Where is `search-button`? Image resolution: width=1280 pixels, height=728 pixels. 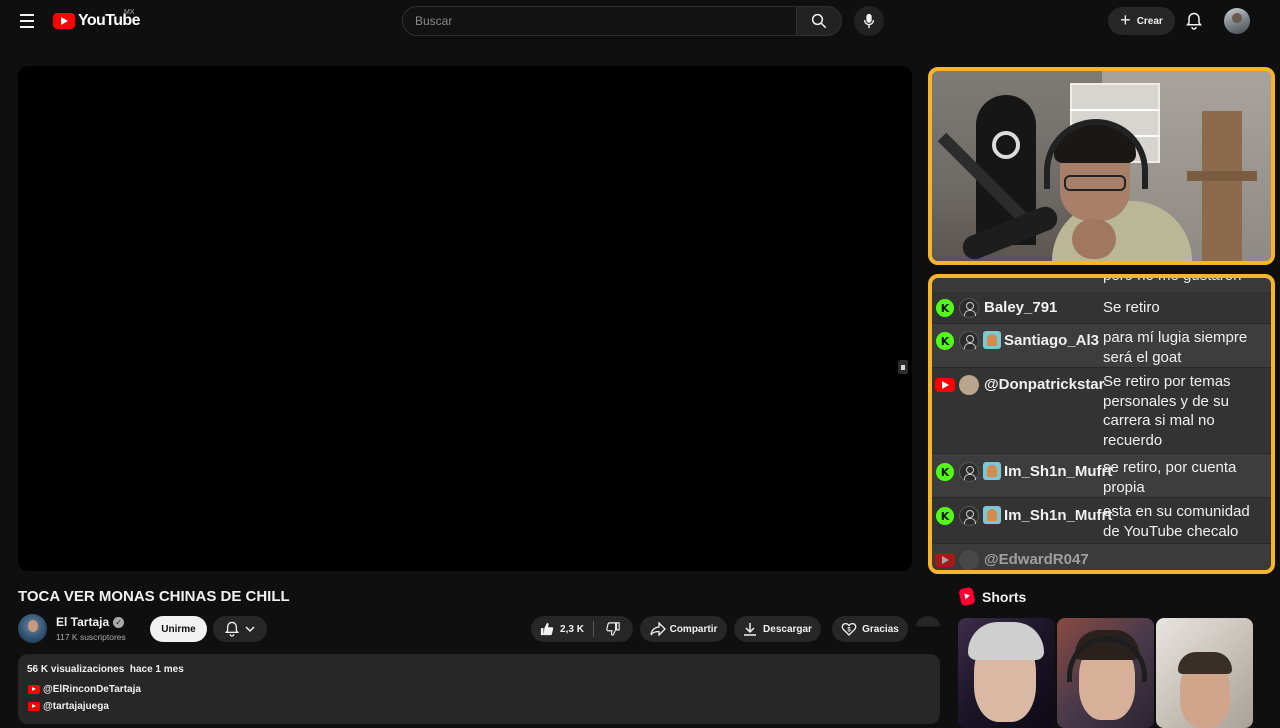 search-button is located at coordinates (819, 21).